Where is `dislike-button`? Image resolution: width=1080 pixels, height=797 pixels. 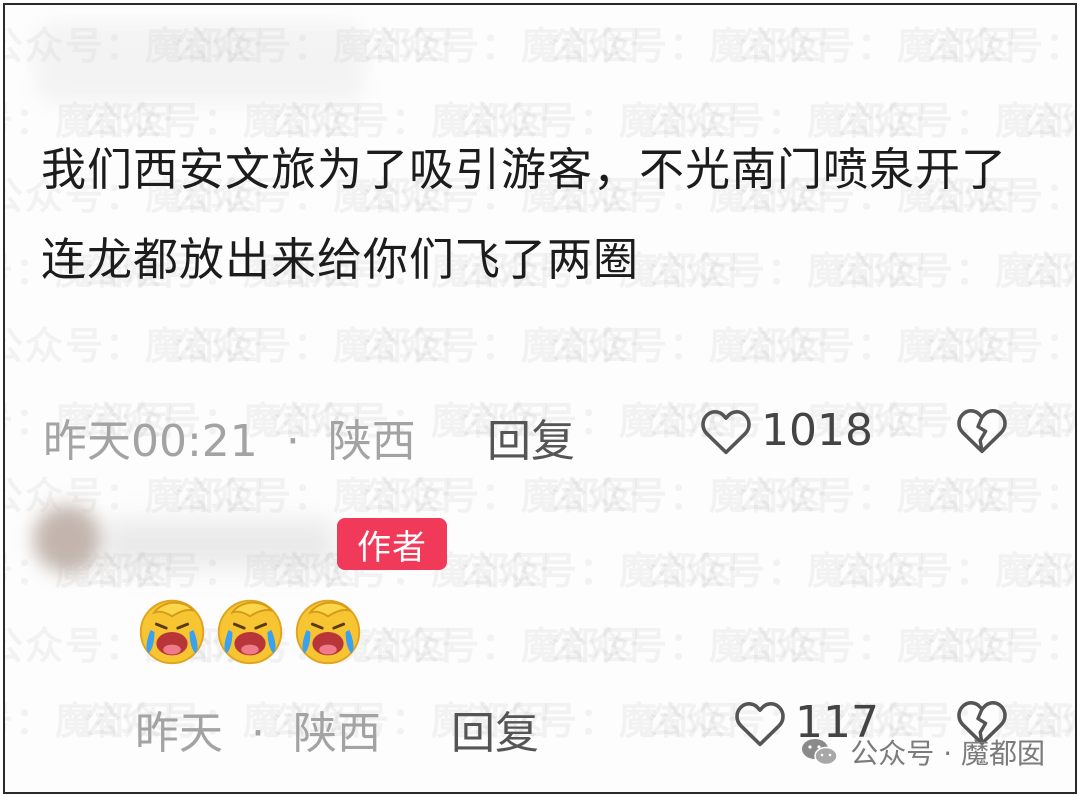
dislike-button is located at coordinates (982, 432).